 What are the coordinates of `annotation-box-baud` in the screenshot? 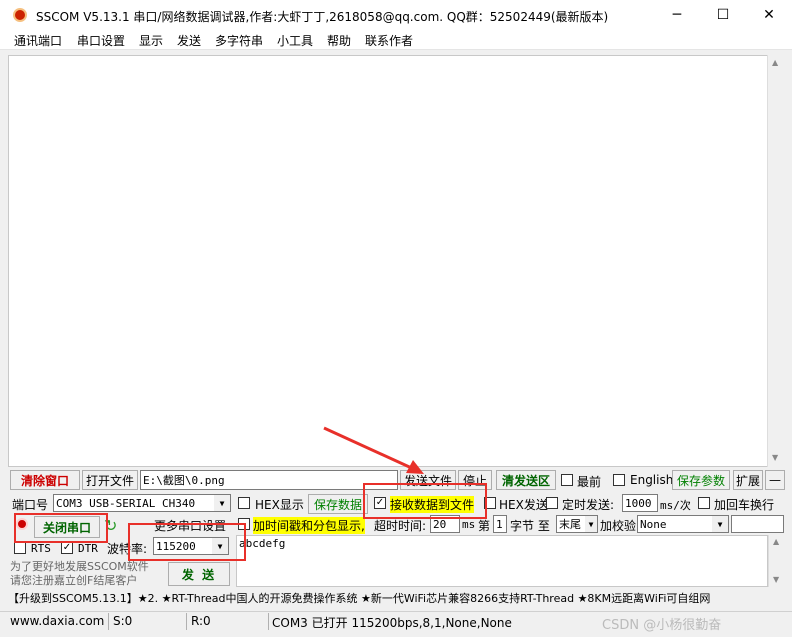 It's located at (187, 542).